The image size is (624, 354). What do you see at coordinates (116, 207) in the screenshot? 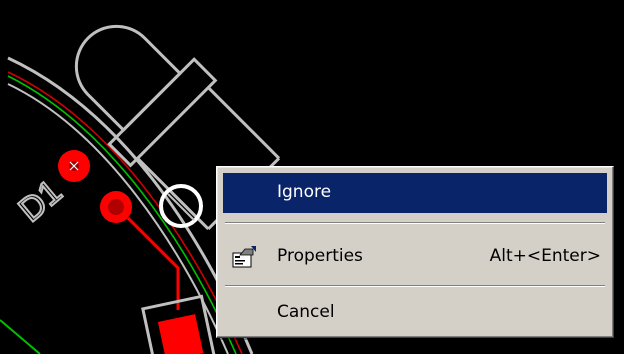
I see `pad-2-hole` at bounding box center [116, 207].